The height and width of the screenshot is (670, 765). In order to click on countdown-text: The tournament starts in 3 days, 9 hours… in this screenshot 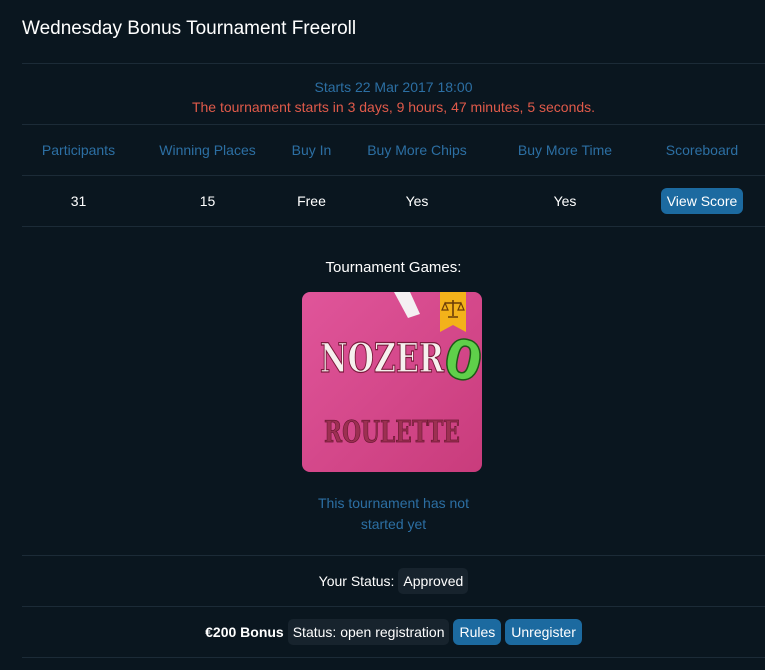, I will do `click(393, 107)`.